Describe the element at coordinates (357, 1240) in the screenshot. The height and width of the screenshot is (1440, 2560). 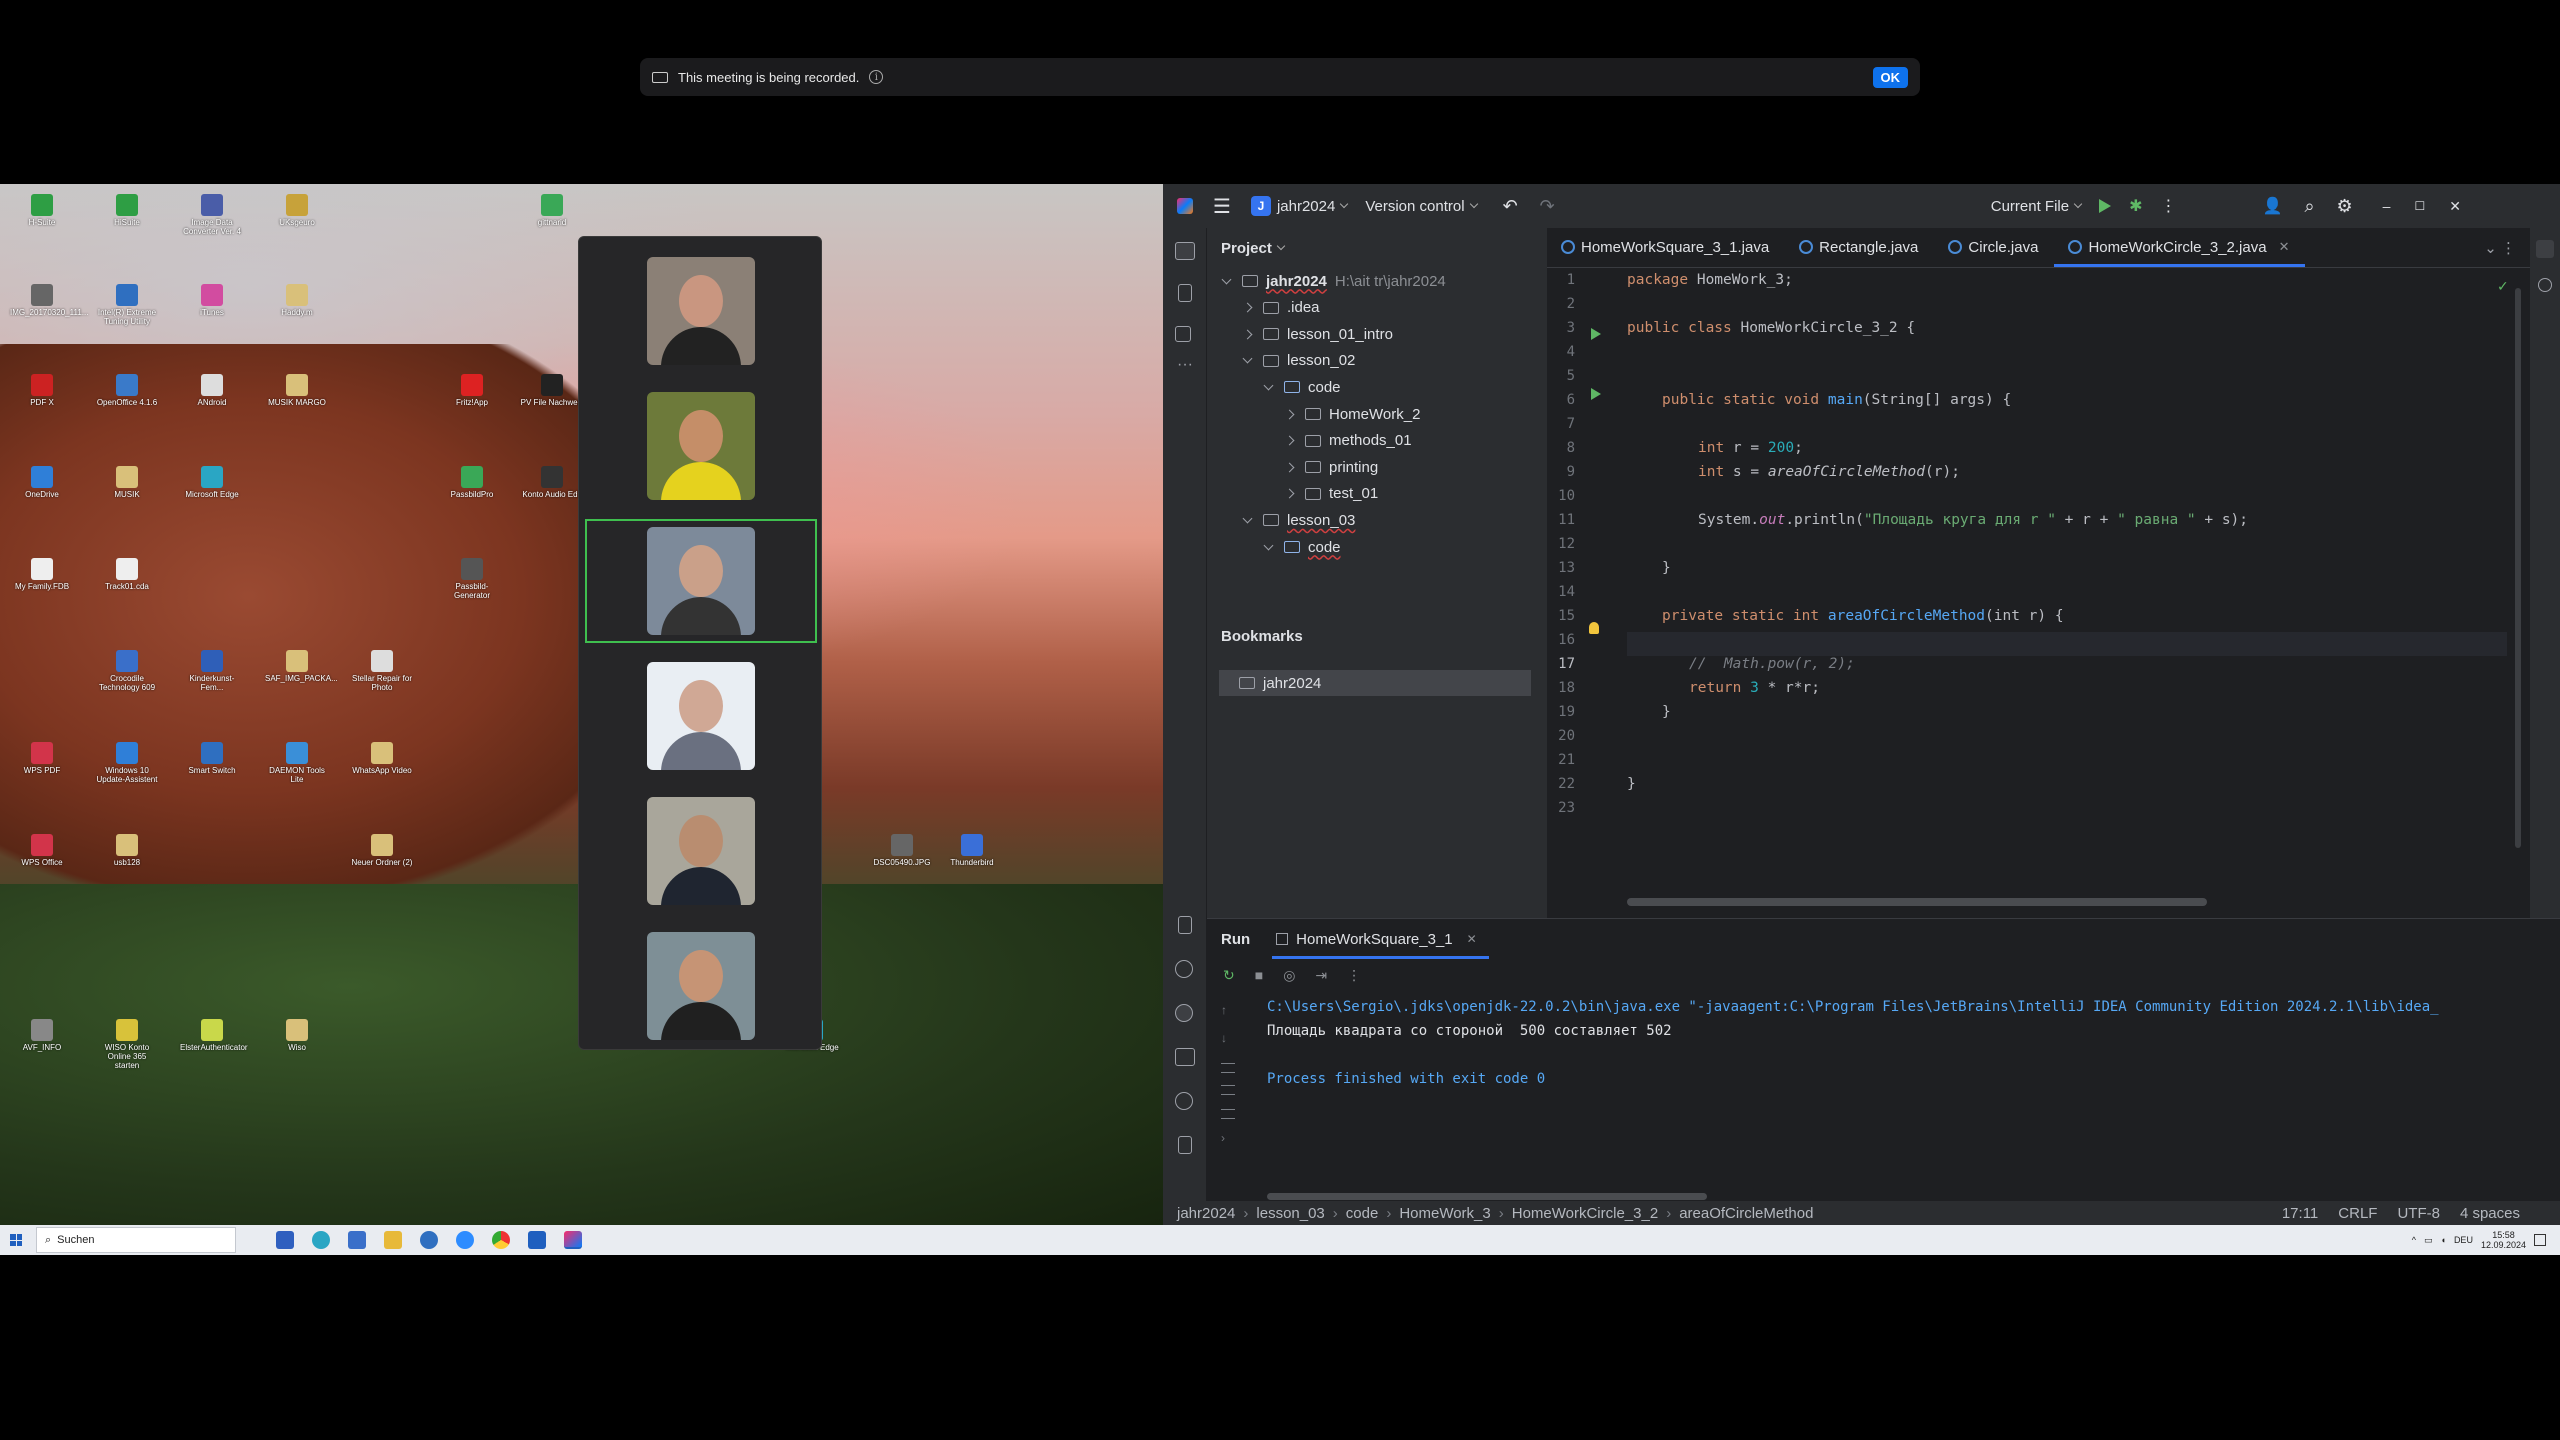
I see `calculator-icon` at that location.